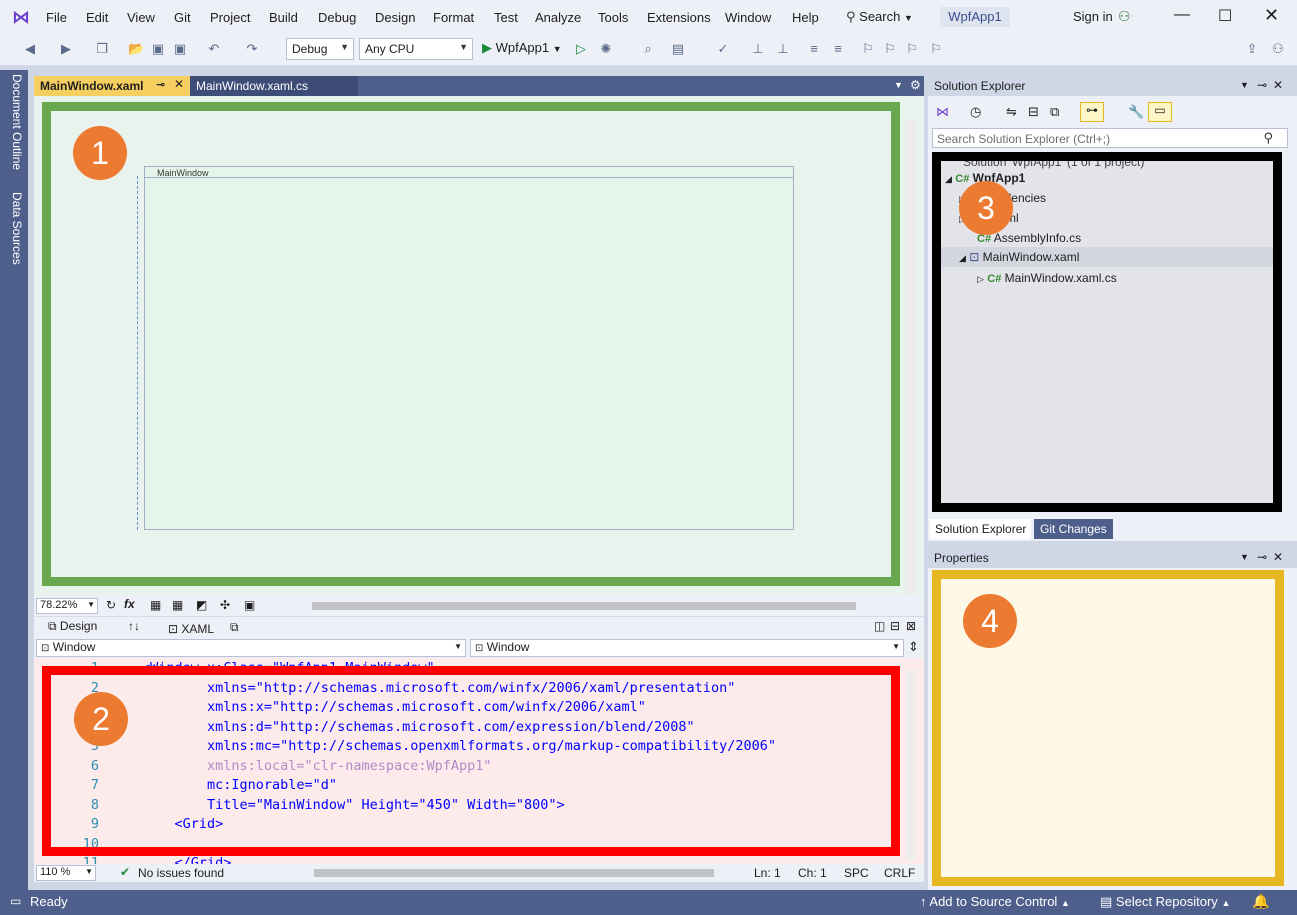 Image resolution: width=1297 pixels, height=915 pixels. What do you see at coordinates (97, 17) in the screenshot?
I see `menu-edit: Edit` at bounding box center [97, 17].